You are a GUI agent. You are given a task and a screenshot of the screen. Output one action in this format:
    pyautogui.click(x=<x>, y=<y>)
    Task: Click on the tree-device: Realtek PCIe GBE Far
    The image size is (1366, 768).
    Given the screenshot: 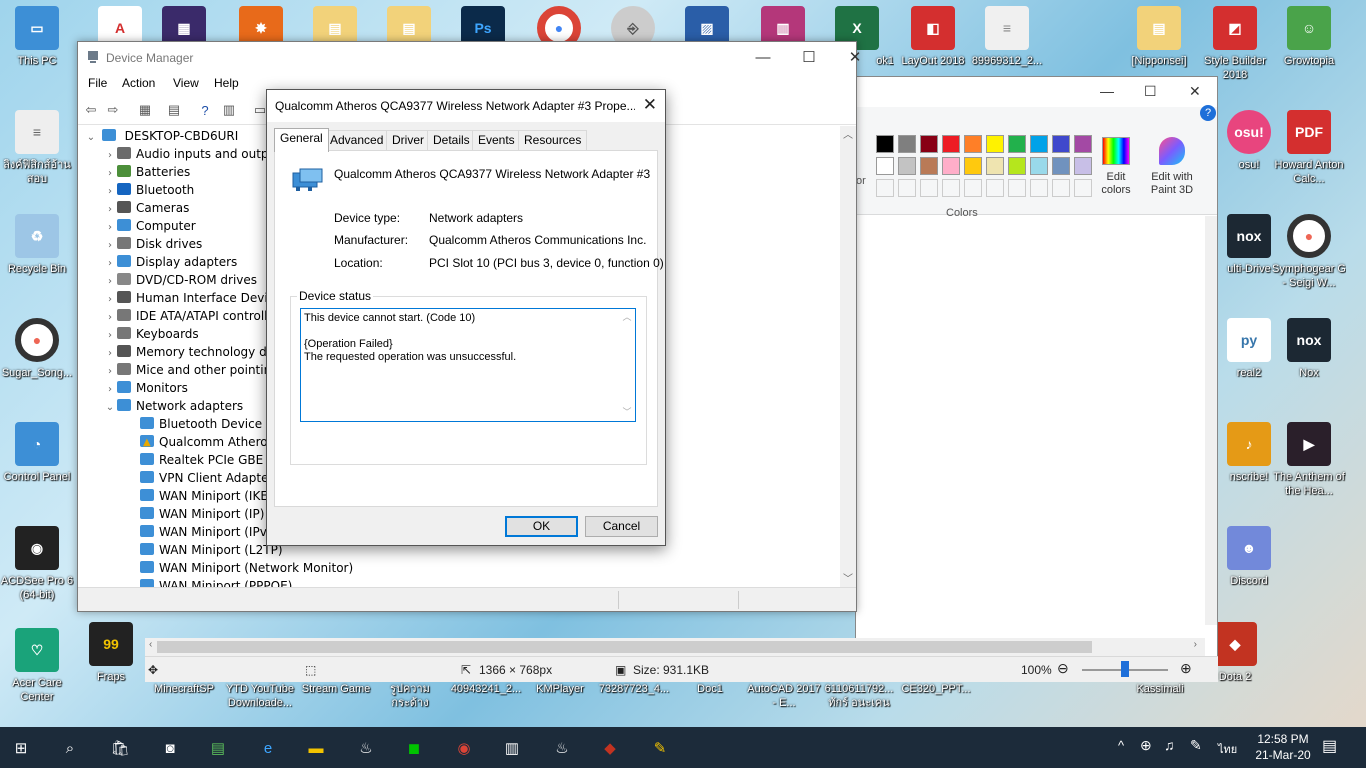 What is the action you would take?
    pyautogui.click(x=212, y=460)
    